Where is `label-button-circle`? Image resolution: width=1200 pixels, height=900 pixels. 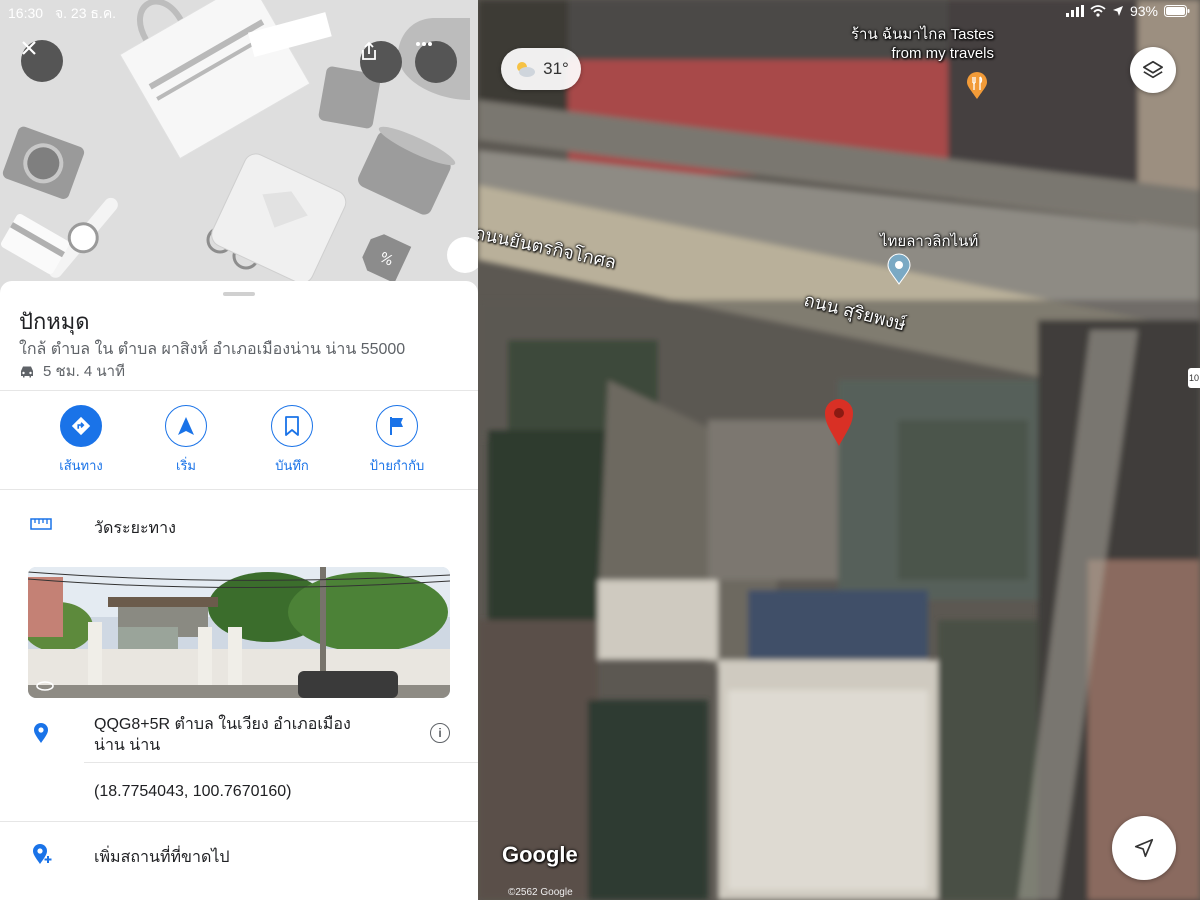 label-button-circle is located at coordinates (397, 426).